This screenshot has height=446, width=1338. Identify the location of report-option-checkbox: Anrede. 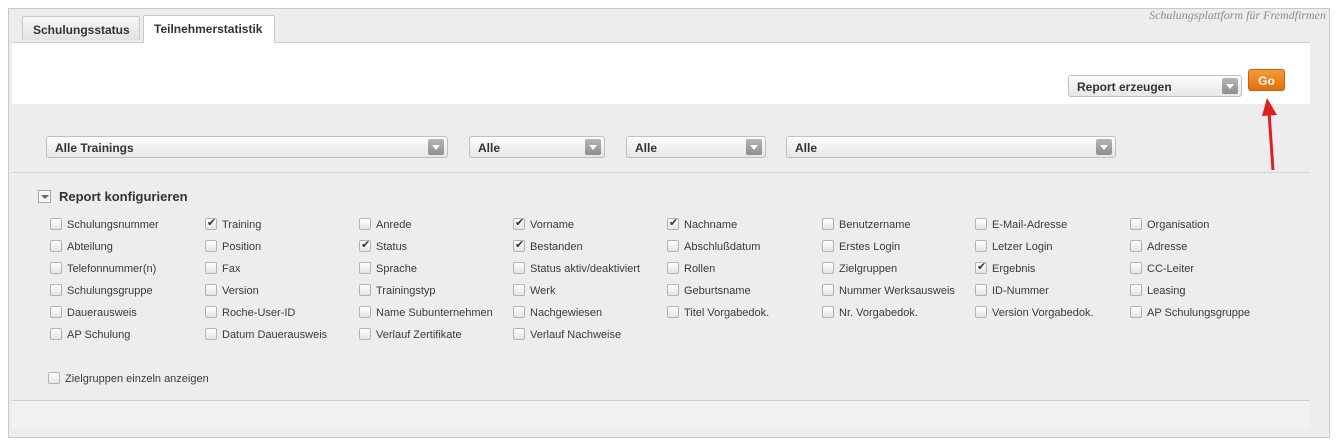
(385, 226).